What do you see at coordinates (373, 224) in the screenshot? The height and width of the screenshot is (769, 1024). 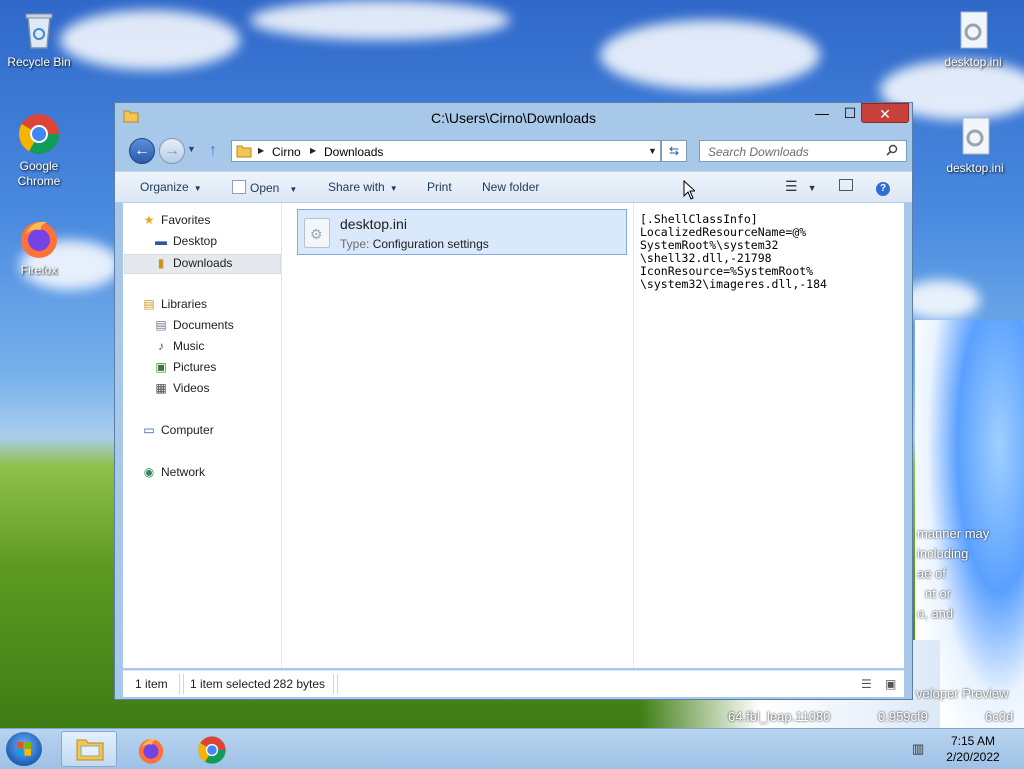 I see `file-name: desktop.ini` at bounding box center [373, 224].